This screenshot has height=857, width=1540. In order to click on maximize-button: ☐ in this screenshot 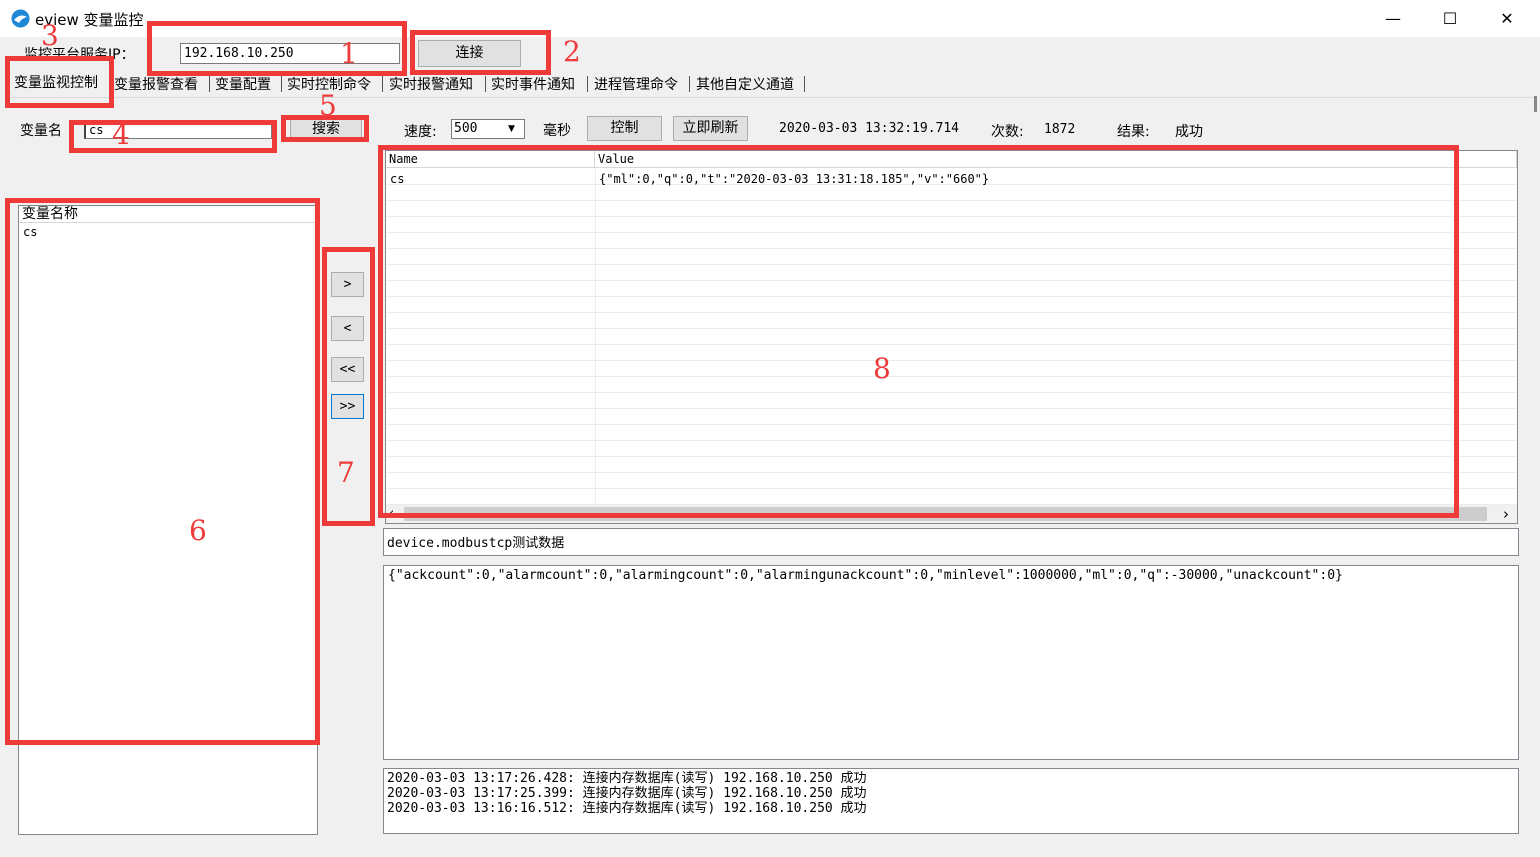, I will do `click(1450, 18)`.